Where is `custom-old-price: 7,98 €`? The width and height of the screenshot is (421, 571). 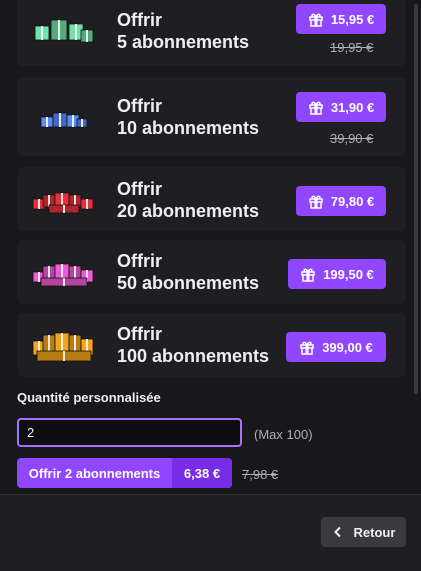
custom-old-price: 7,98 € is located at coordinates (260, 474).